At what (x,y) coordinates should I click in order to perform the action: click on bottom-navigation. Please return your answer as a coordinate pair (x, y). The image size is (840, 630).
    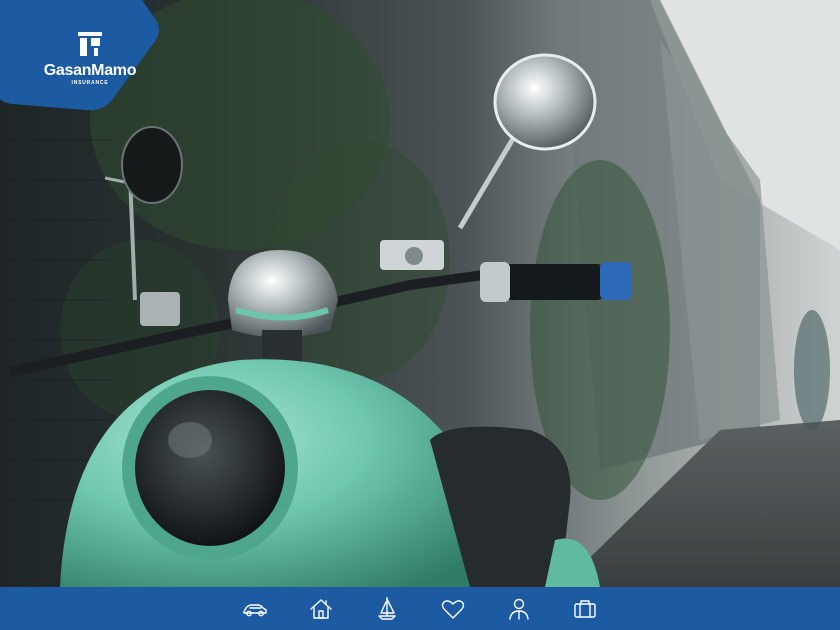
    Looking at the image, I should click on (420, 608).